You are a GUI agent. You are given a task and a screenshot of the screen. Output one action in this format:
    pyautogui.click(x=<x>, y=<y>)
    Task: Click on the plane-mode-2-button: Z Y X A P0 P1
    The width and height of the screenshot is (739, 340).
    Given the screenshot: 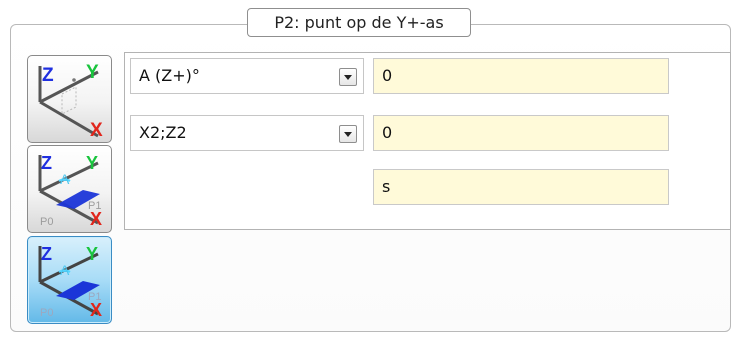 What is the action you would take?
    pyautogui.click(x=69, y=189)
    